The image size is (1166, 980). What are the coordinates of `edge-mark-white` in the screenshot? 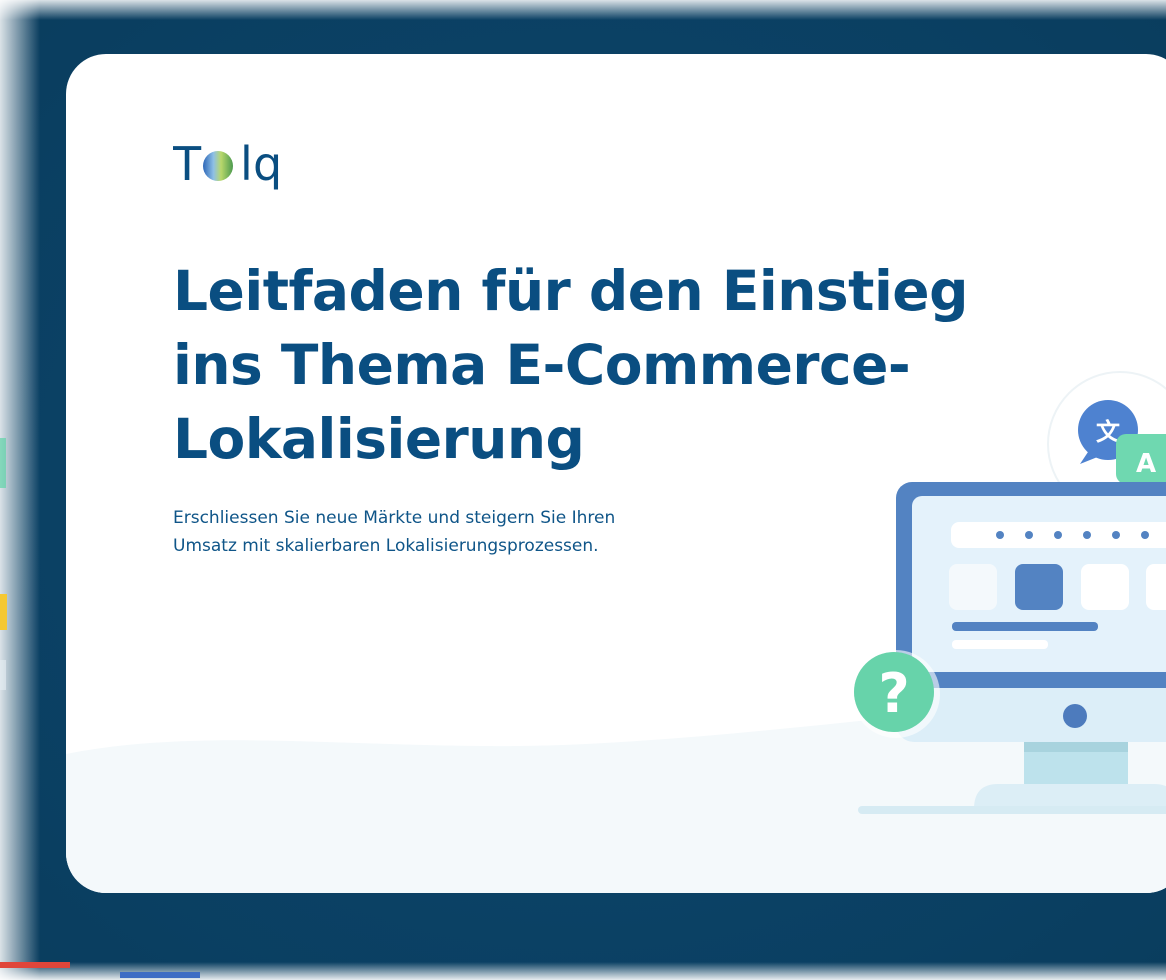 It's located at (3, 675).